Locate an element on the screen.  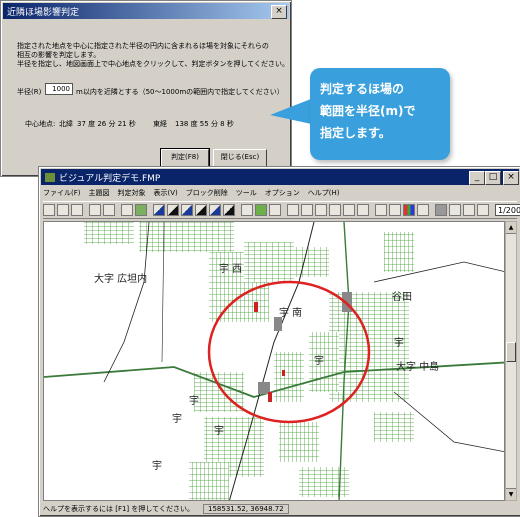
table2-tool-icon is located at coordinates (423, 210).